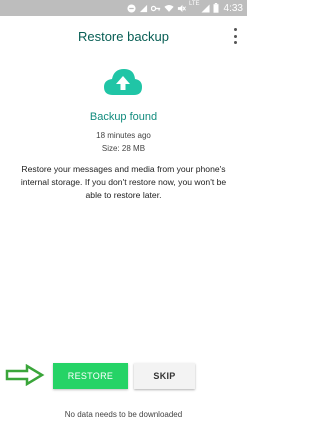  I want to click on backup-size: Size: 28 MB, so click(123, 148).